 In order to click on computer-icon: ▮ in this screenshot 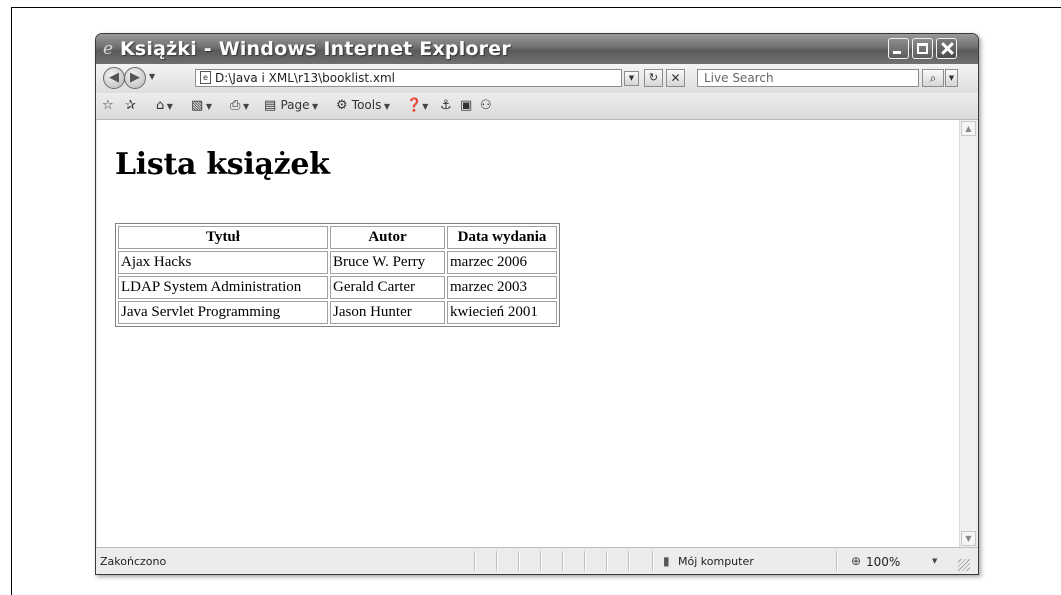, I will do `click(666, 561)`.